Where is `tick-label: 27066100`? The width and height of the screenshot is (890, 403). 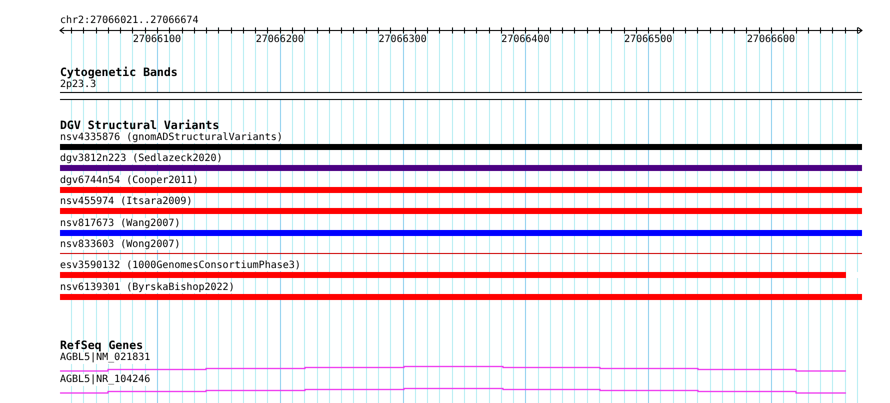
tick-label: 27066100 is located at coordinates (157, 40).